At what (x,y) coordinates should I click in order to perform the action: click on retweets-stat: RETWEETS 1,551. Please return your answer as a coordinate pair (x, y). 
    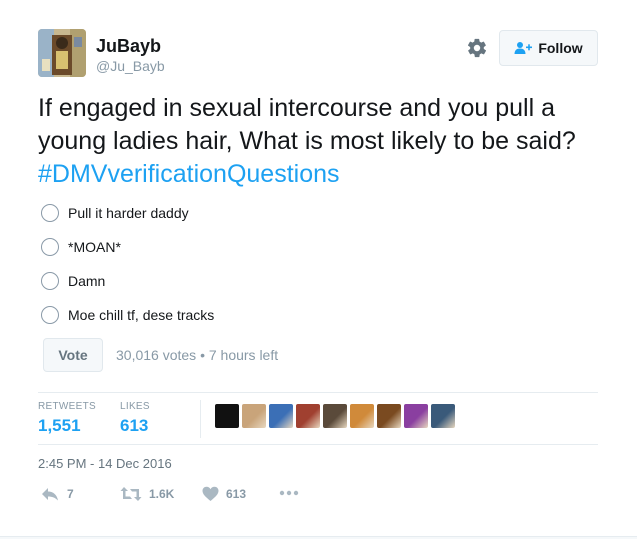
    Looking at the image, I should click on (67, 418).